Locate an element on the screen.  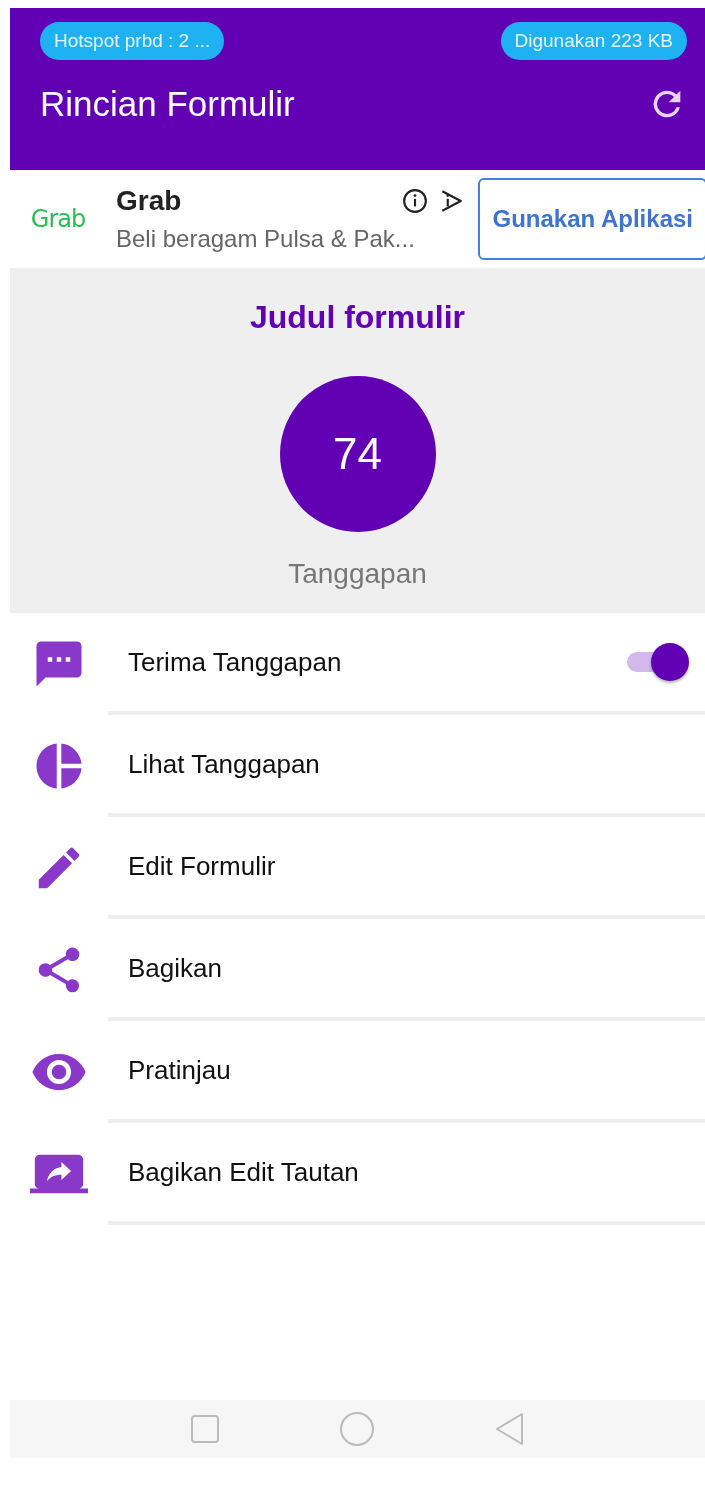
data-usage-pill: Digunakan 223 KB is located at coordinates (593, 41).